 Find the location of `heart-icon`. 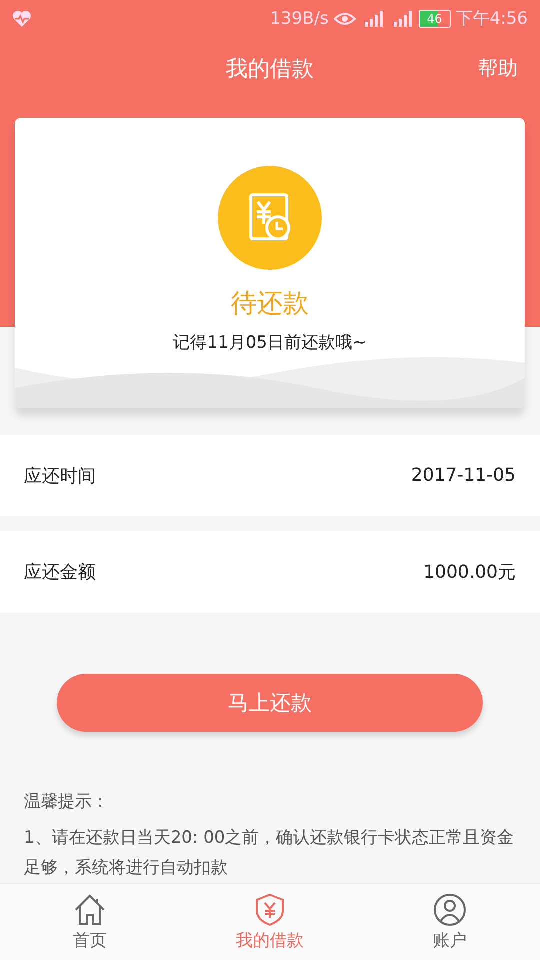

heart-icon is located at coordinates (22, 19).